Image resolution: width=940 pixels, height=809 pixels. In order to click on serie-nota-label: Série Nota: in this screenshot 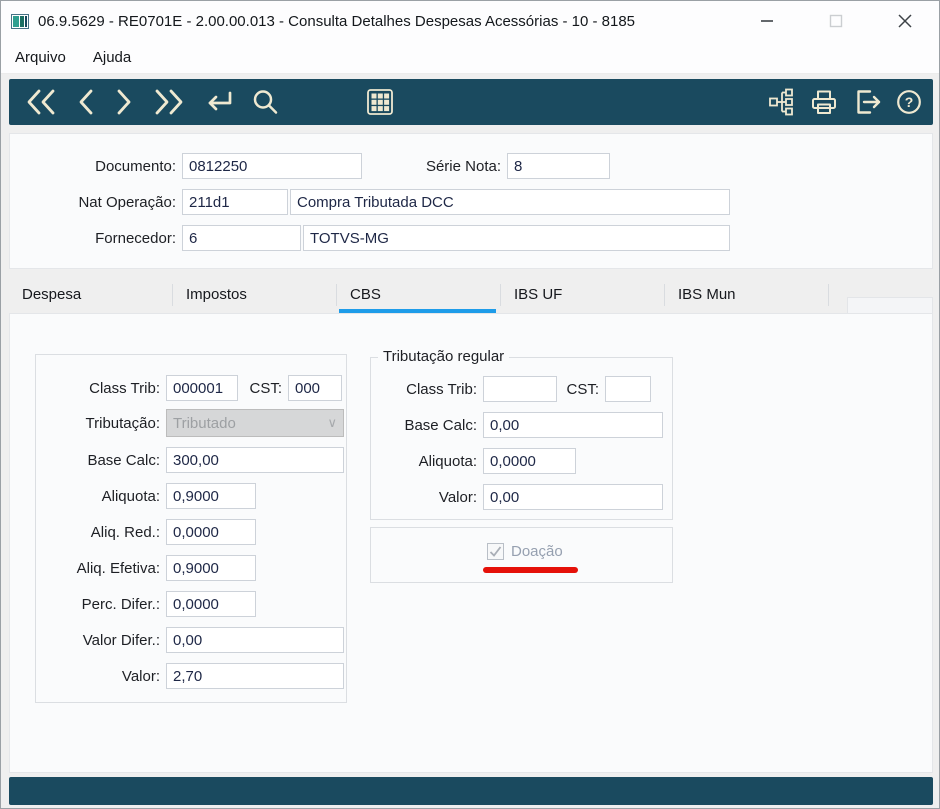, I will do `click(463, 166)`.